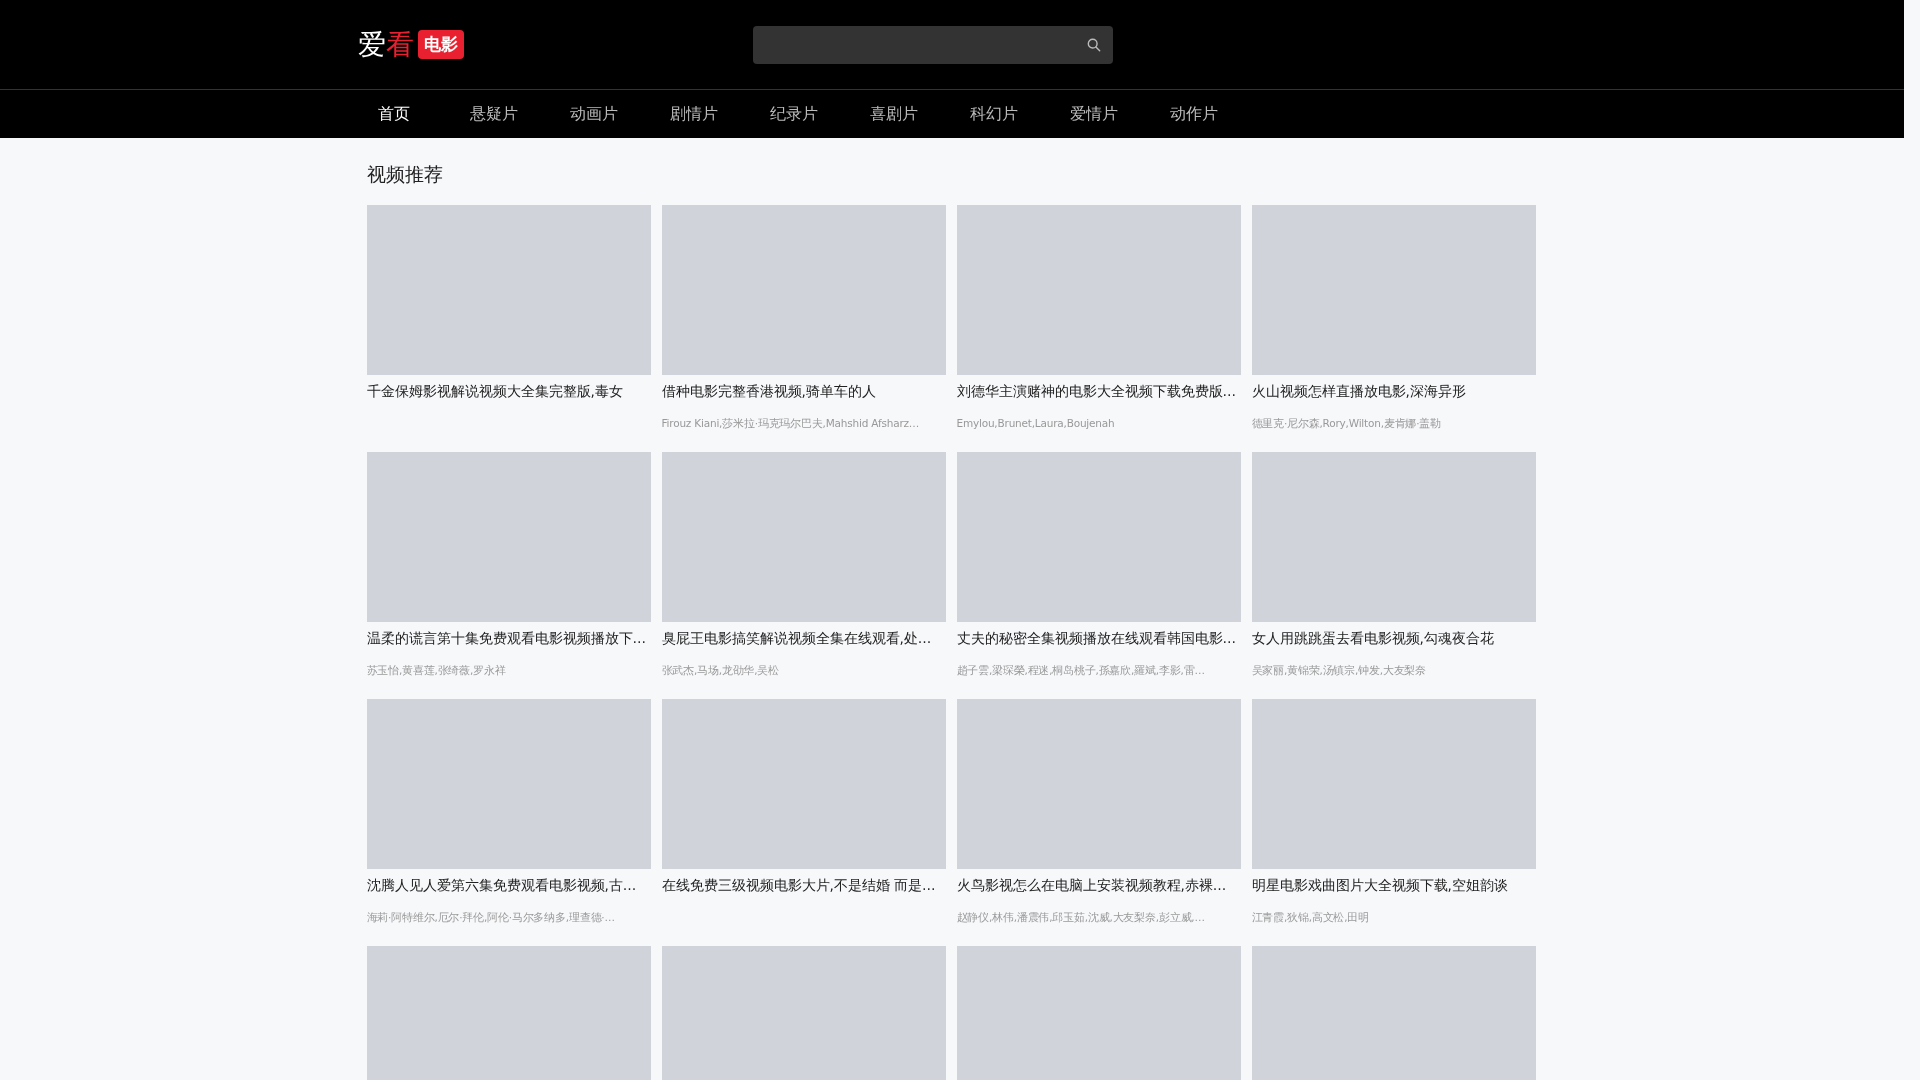 The height and width of the screenshot is (1080, 1920). Describe the element at coordinates (1393, 918) in the screenshot. I see `cast-list: 江青霞,狄锦,高文松,田明` at that location.